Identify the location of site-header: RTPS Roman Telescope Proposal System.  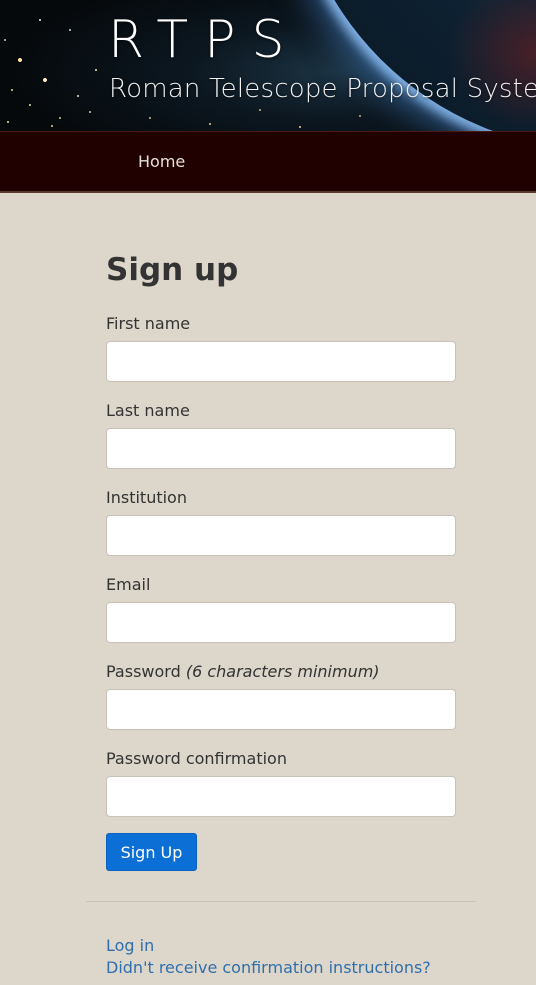
(268, 65).